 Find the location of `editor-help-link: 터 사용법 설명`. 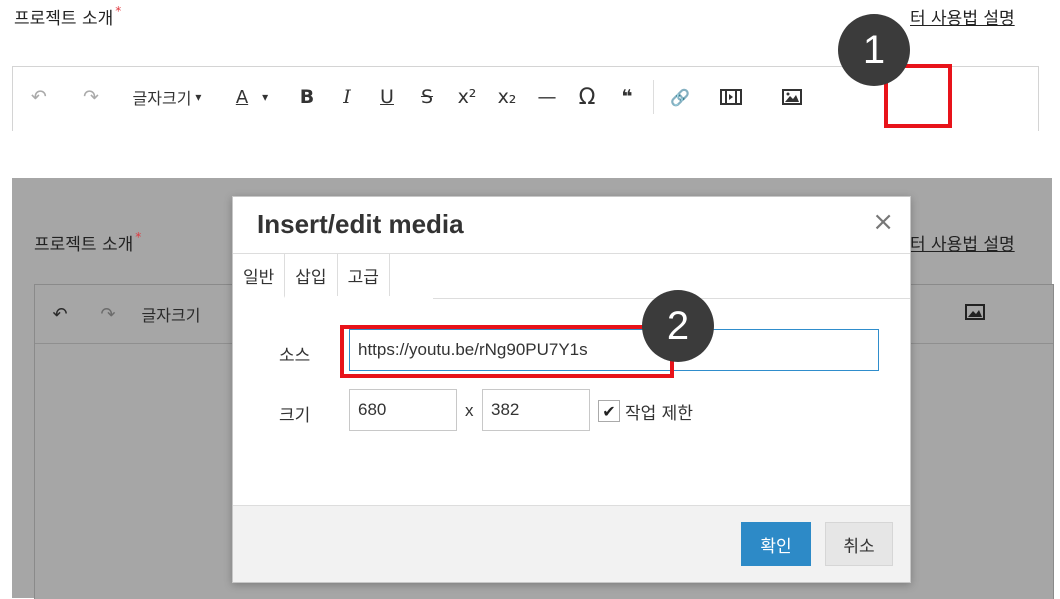

editor-help-link: 터 사용법 설명 is located at coordinates (962, 16).